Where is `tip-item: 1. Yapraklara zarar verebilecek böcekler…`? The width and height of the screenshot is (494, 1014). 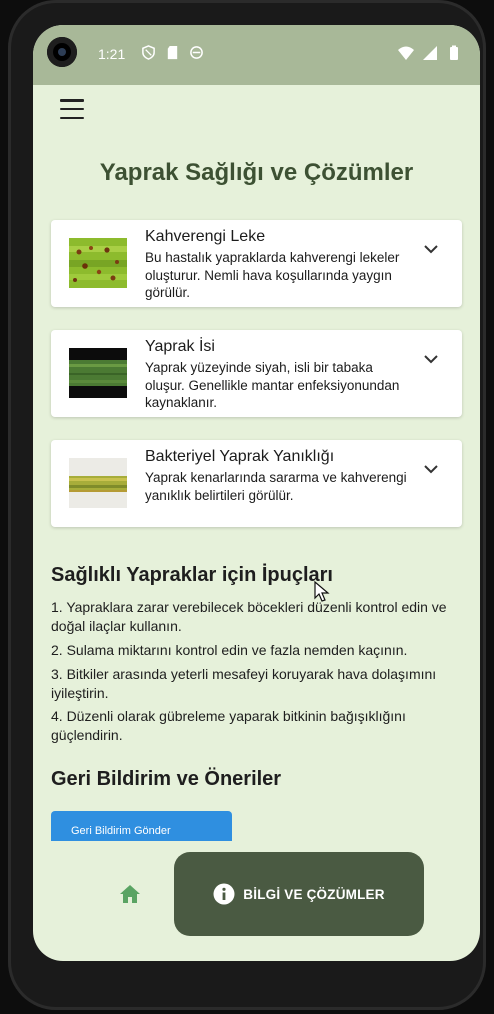 tip-item: 1. Yapraklara zarar verebilecek böcekler… is located at coordinates (249, 616).